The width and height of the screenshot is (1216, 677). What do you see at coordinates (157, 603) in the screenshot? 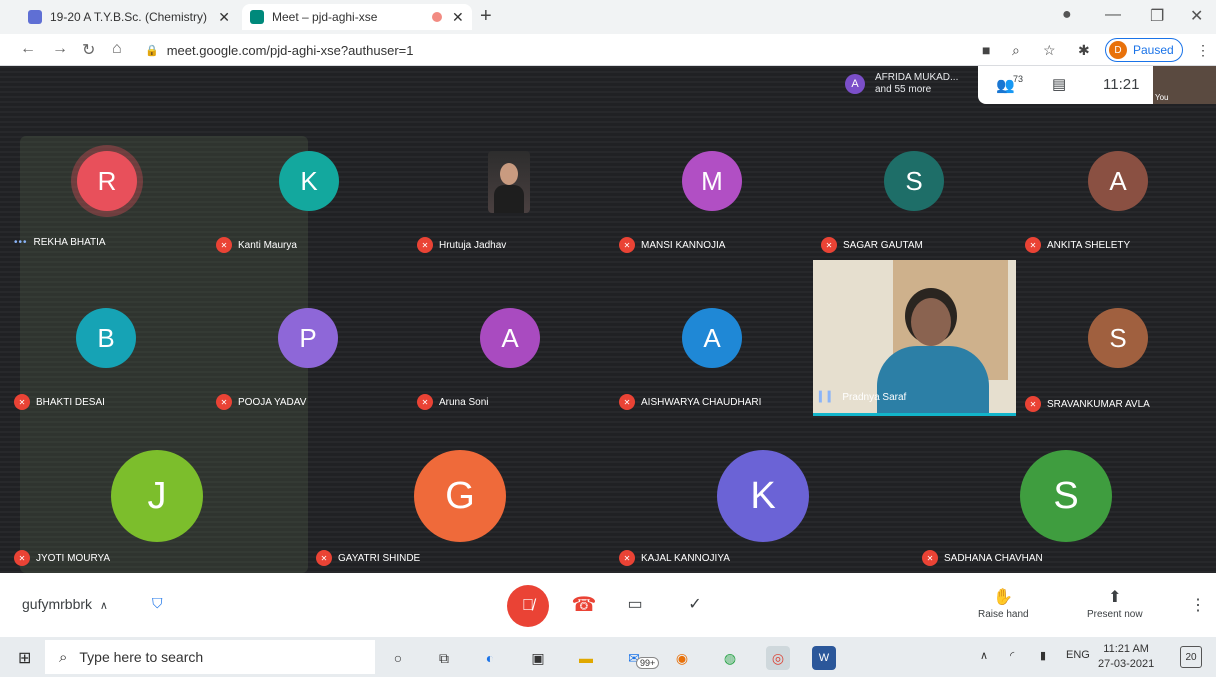
I see `shield-icon: ⛉` at bounding box center [157, 603].